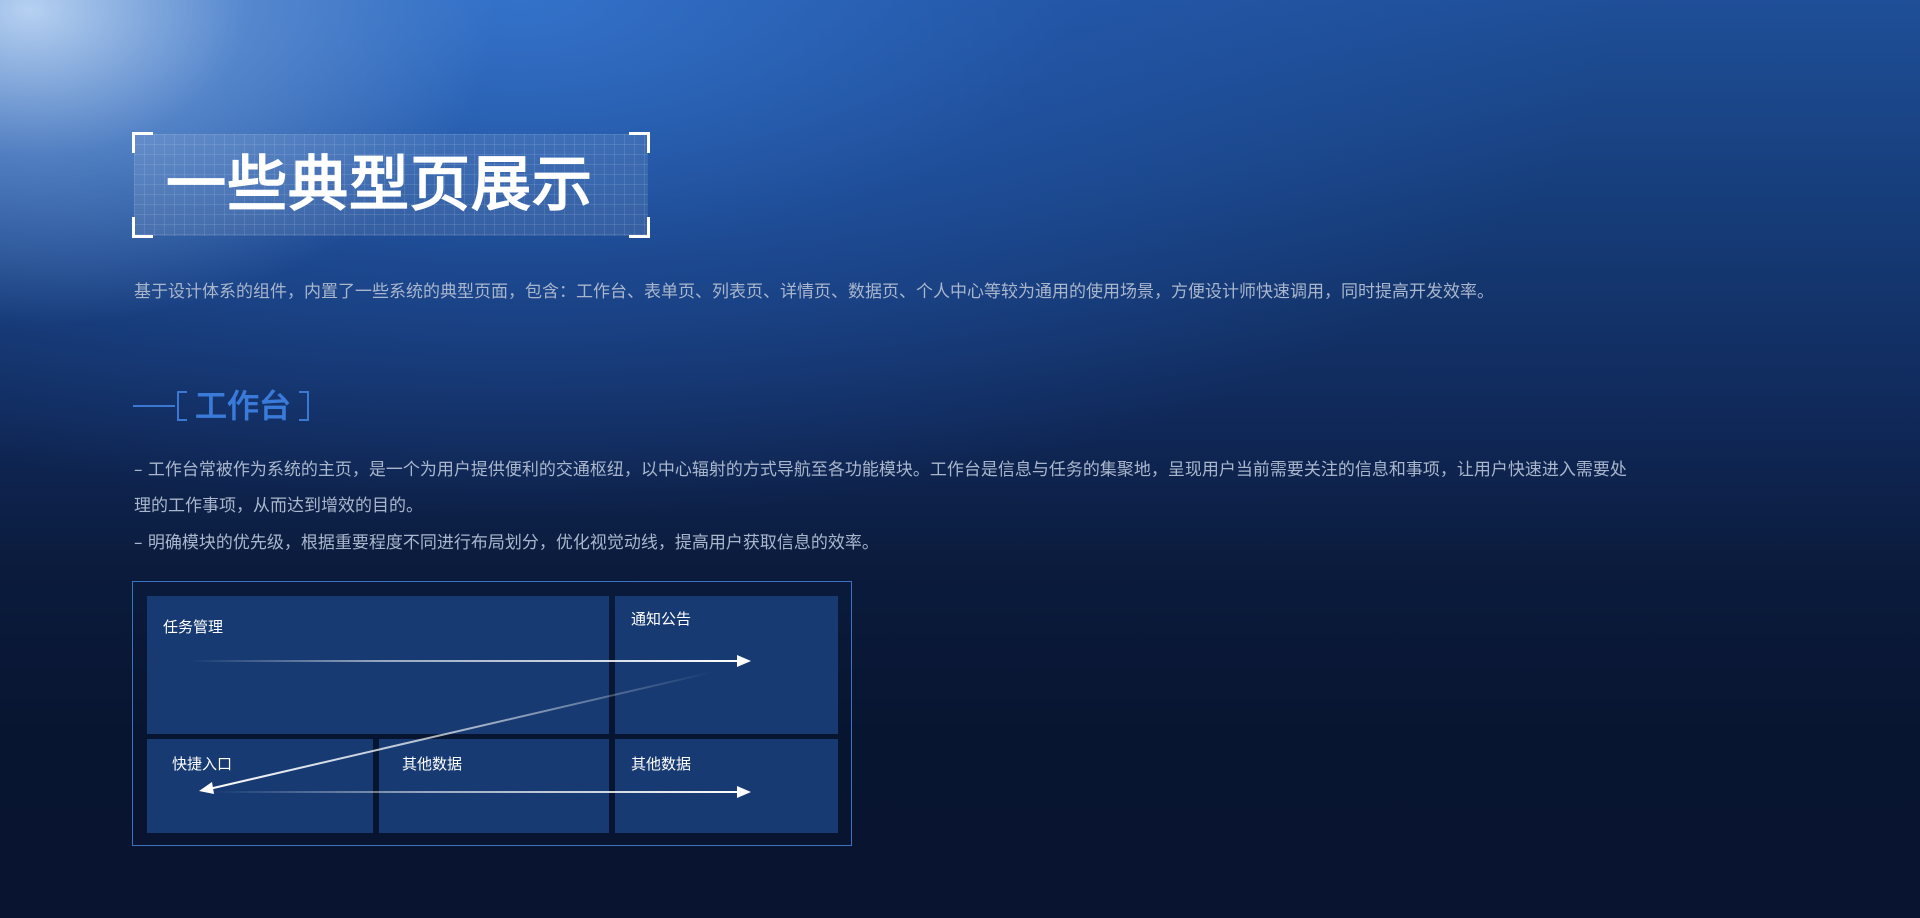  Describe the element at coordinates (182, 406) in the screenshot. I see `heading-bracket-left` at that location.